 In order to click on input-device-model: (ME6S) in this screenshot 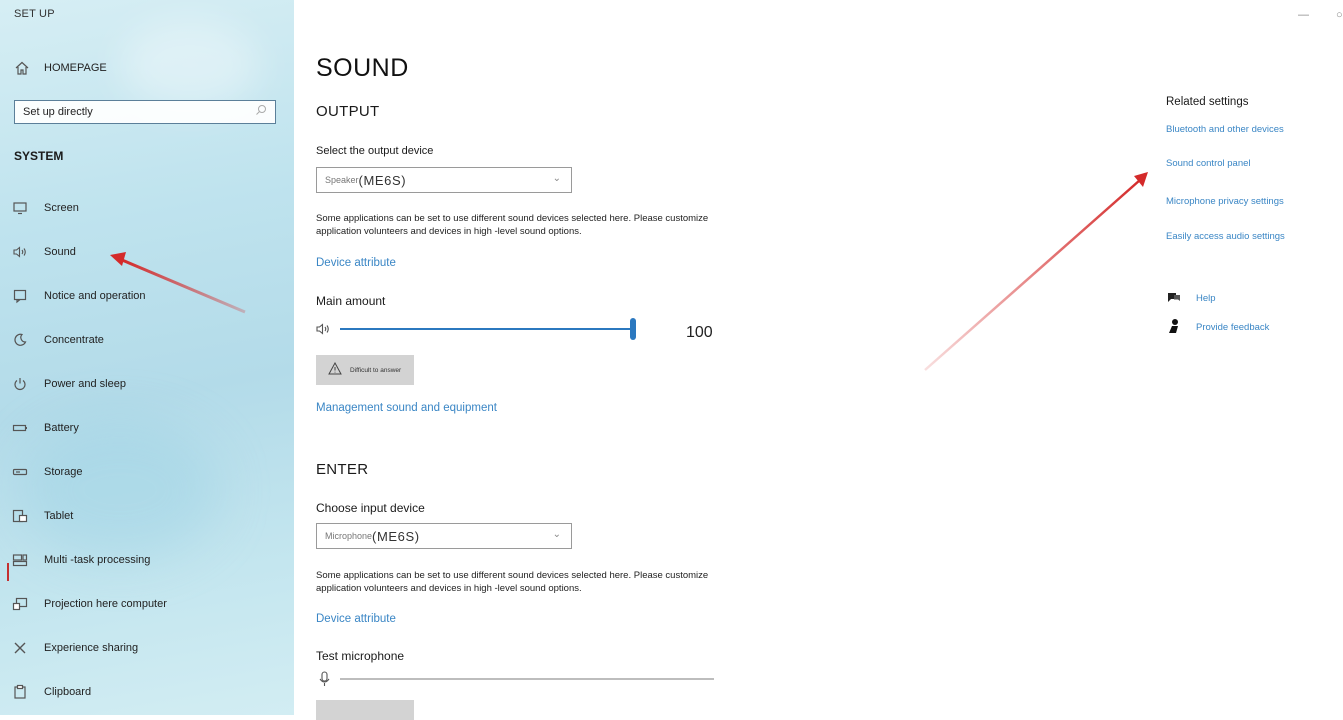, I will do `click(396, 536)`.